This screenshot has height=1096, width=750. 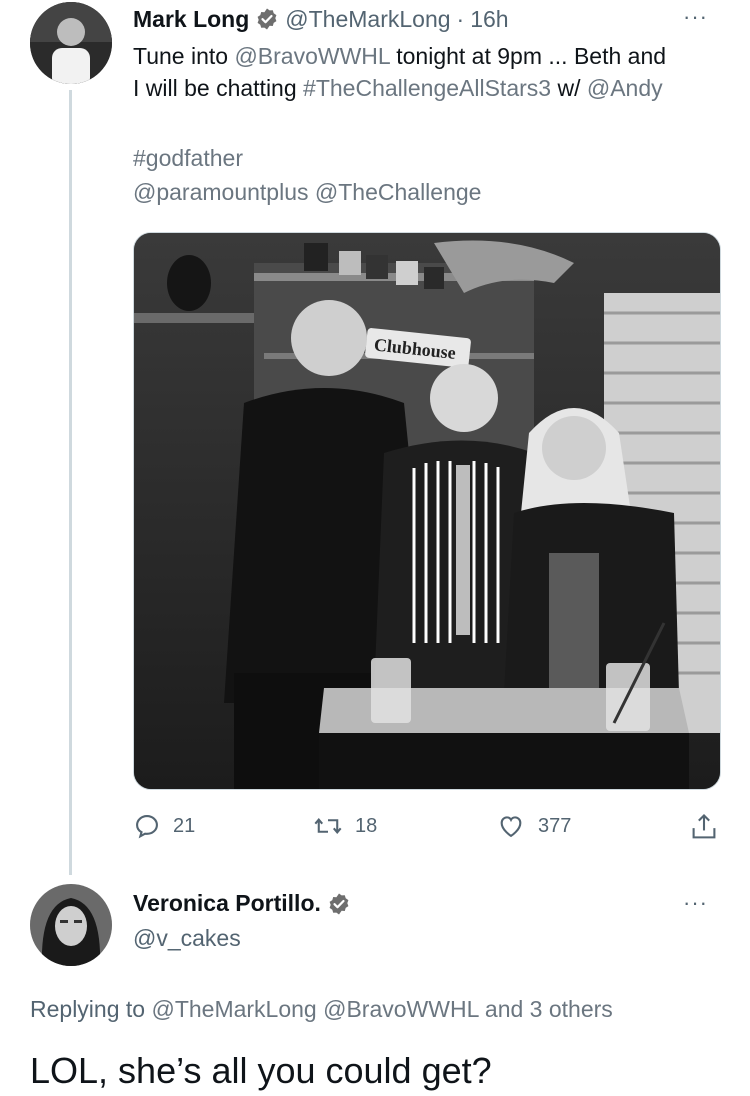 I want to click on like-count: 377, so click(x=555, y=825).